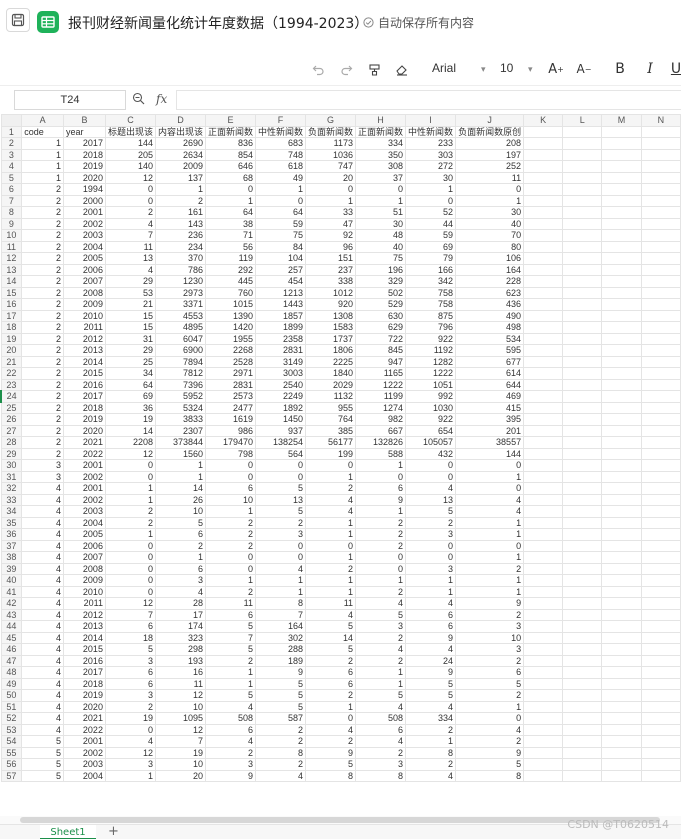  I want to click on cell: 1892, so click(280, 407).